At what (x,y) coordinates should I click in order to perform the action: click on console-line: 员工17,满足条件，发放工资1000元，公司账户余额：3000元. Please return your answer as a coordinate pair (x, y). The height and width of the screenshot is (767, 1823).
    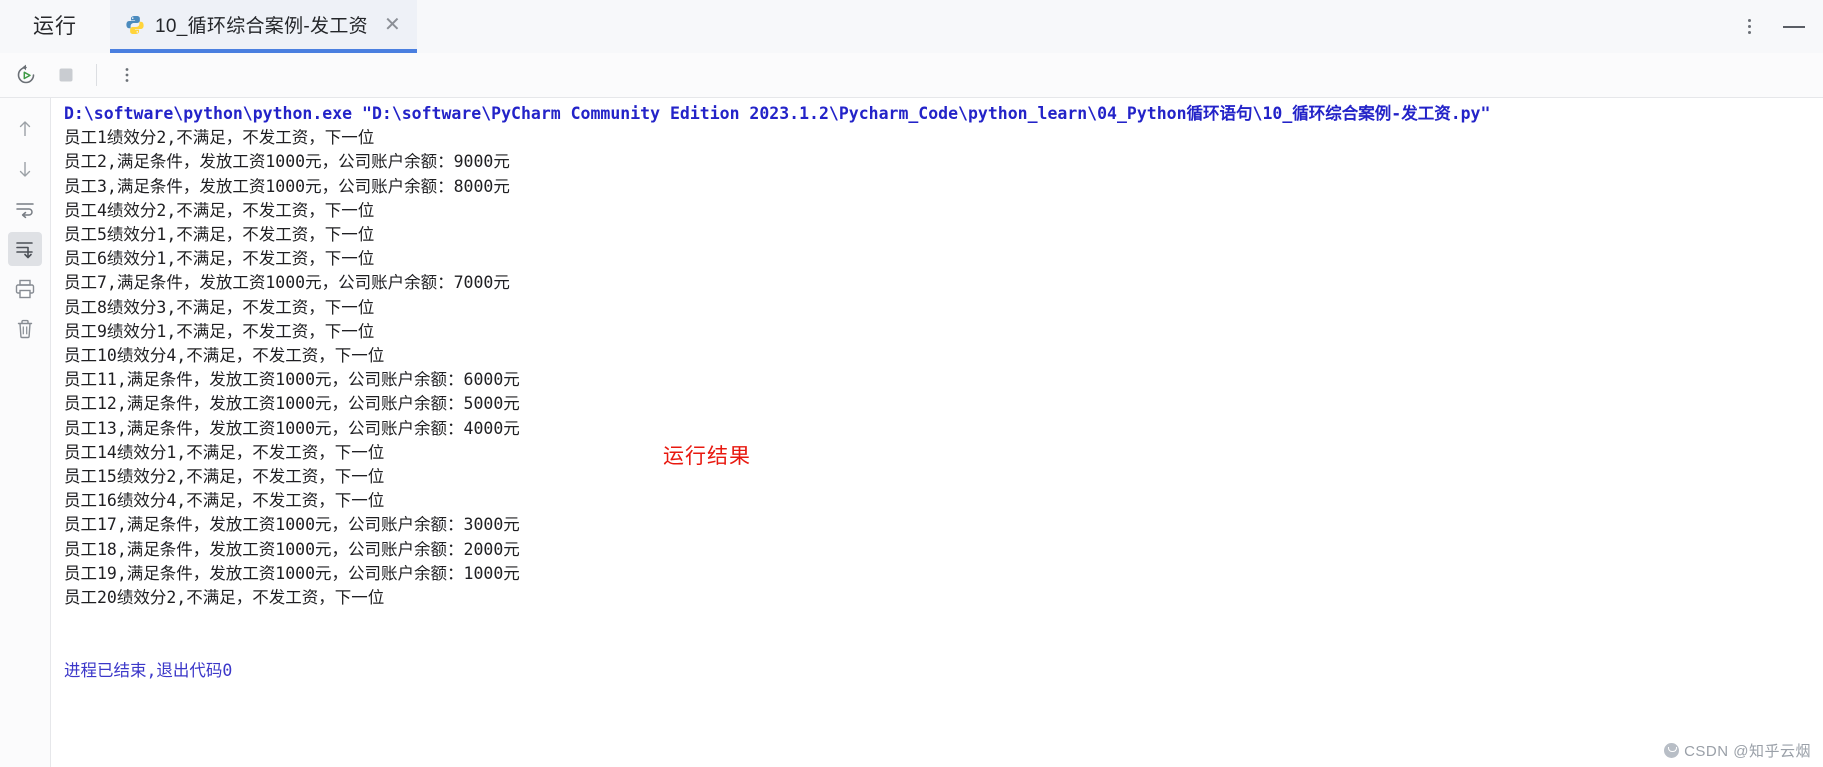
    Looking at the image, I should click on (292, 525).